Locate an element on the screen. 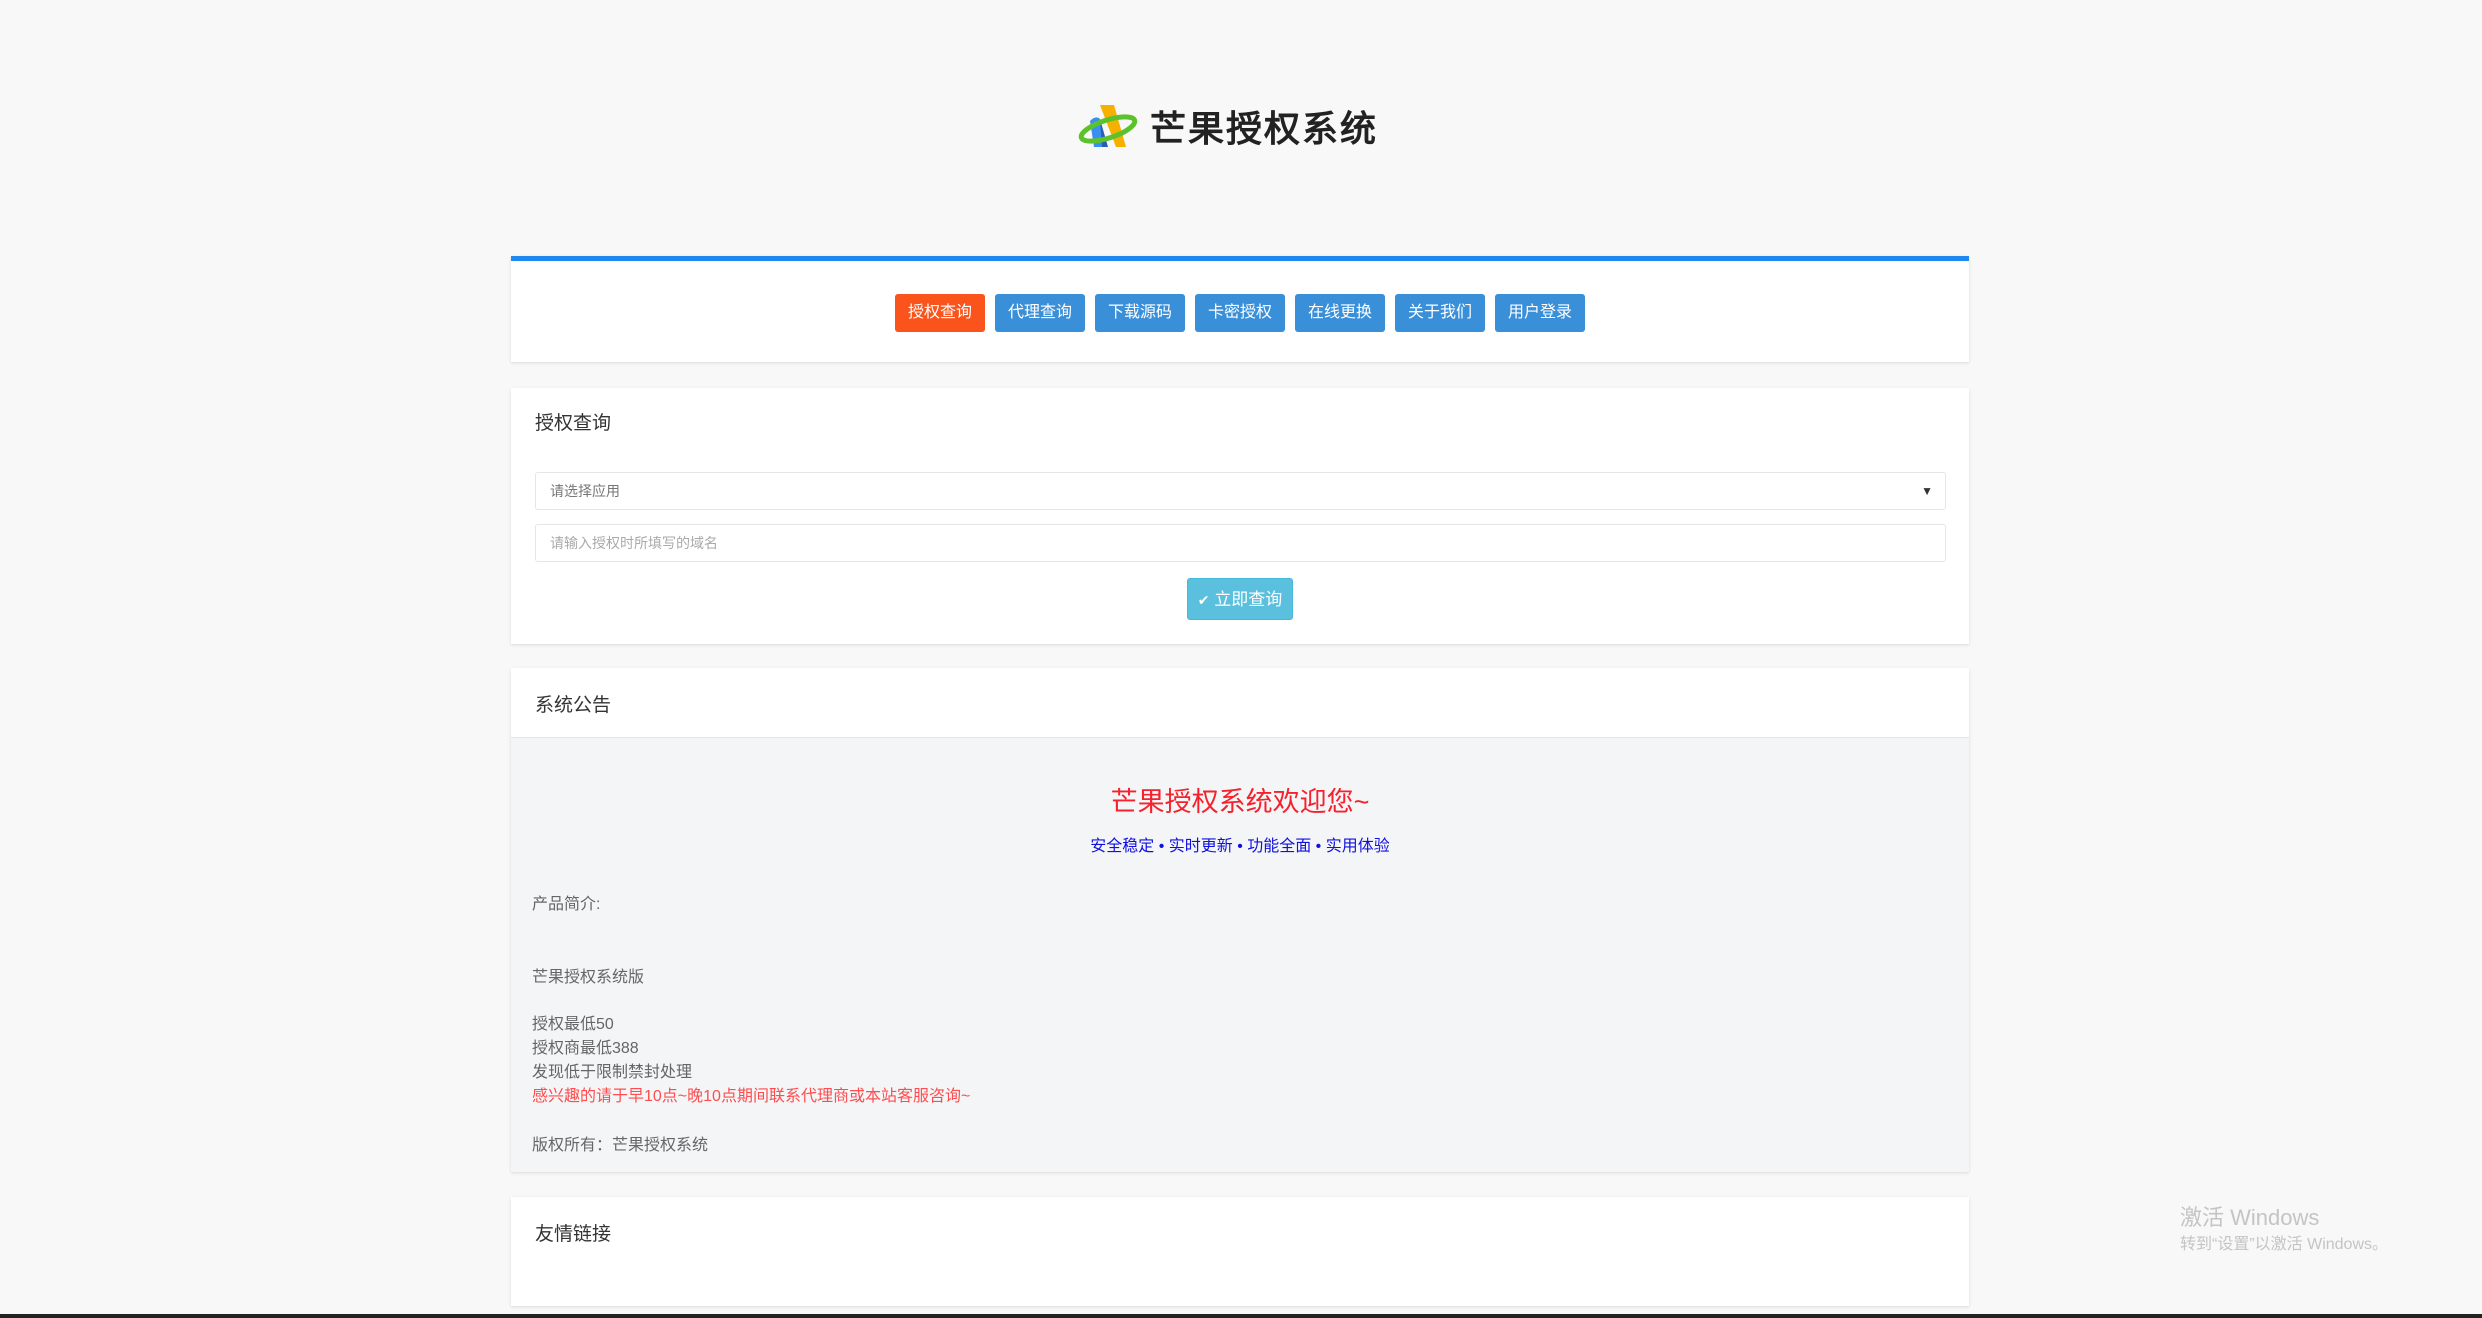 This screenshot has width=2482, height=1318. app-select-value: 请选择应用 is located at coordinates (585, 491).